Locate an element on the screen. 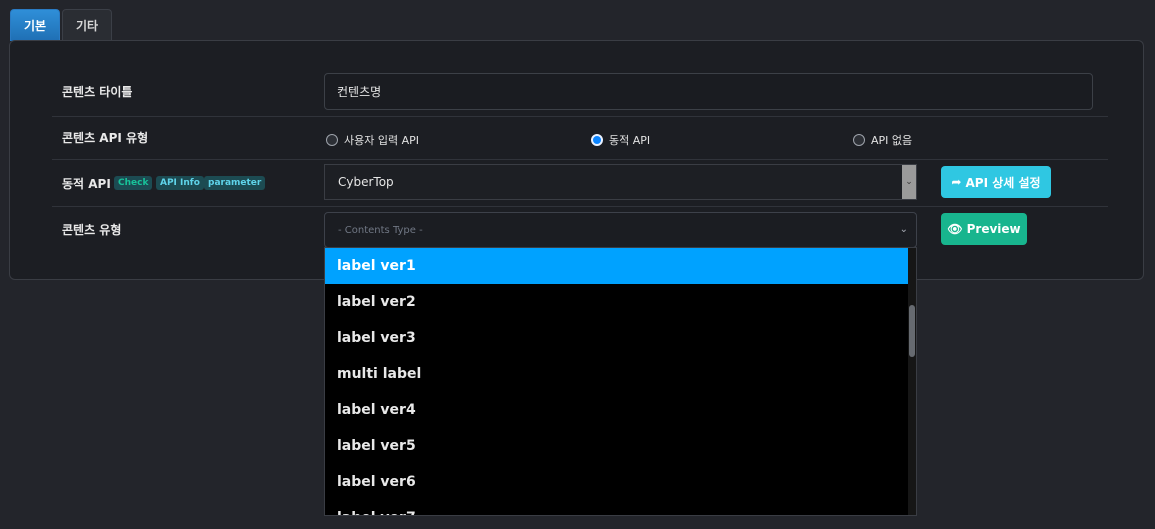  dropdown-scrollbar is located at coordinates (912, 381).